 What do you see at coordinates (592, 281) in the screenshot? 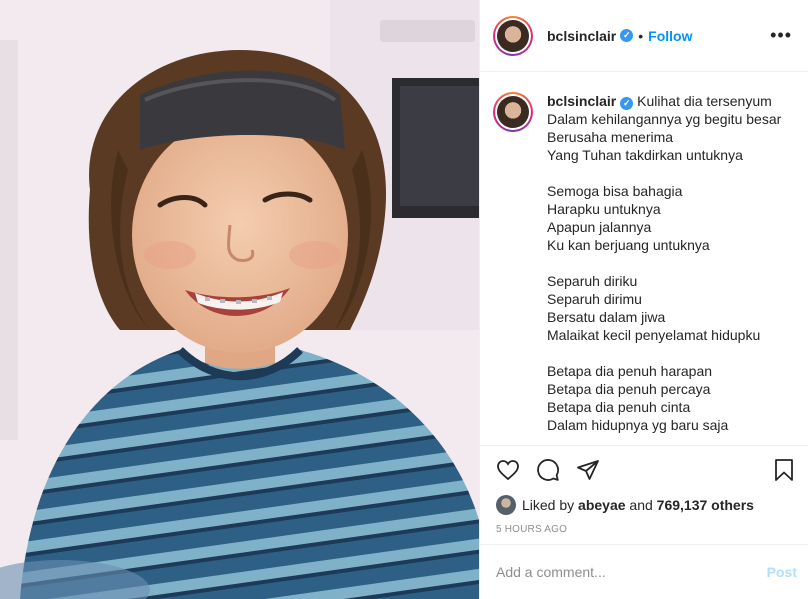
I see `caption-line: Separuh diriku` at bounding box center [592, 281].